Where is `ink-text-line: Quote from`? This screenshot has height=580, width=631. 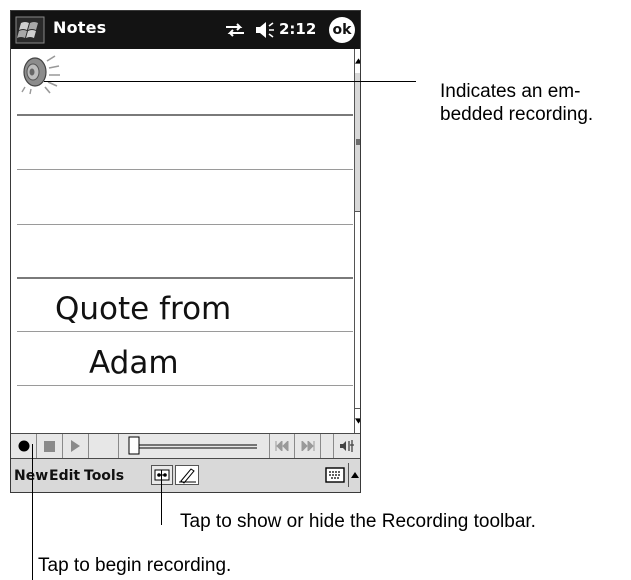 ink-text-line: Quote from is located at coordinates (143, 309).